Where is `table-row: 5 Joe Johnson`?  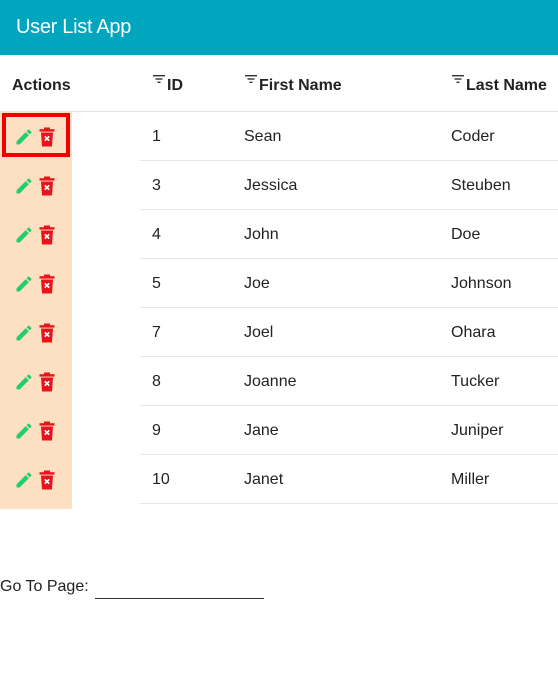 table-row: 5 Joe Johnson is located at coordinates (279, 283).